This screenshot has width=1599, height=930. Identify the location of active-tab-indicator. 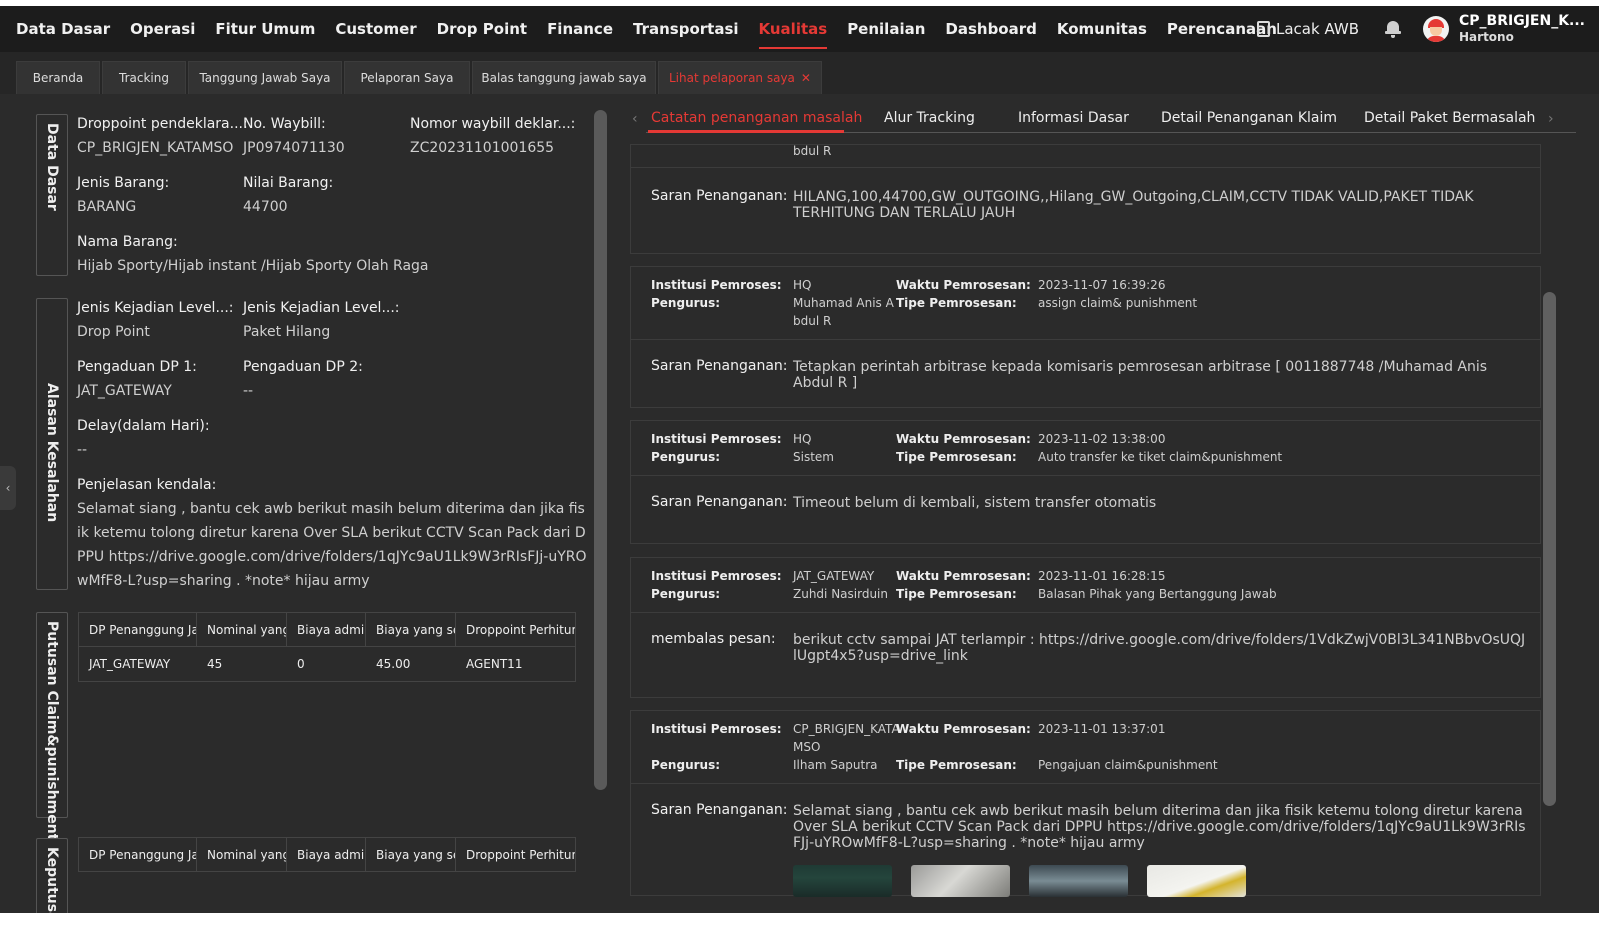
(746, 131).